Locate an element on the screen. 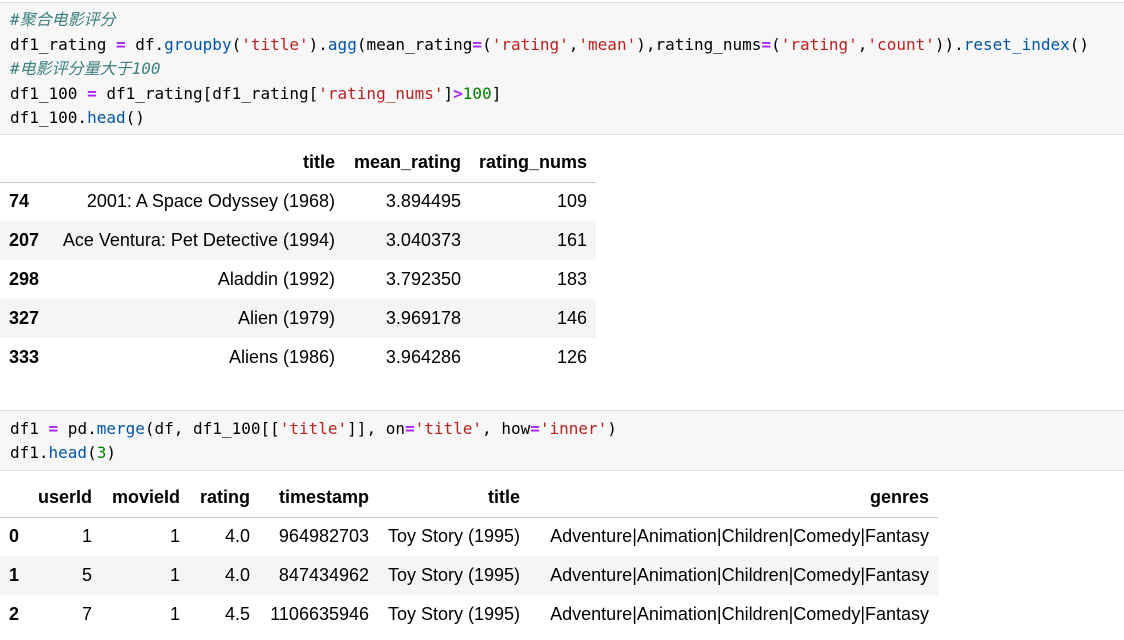 The image size is (1124, 640). column-header-rating-nums: rating_nums is located at coordinates (533, 163).